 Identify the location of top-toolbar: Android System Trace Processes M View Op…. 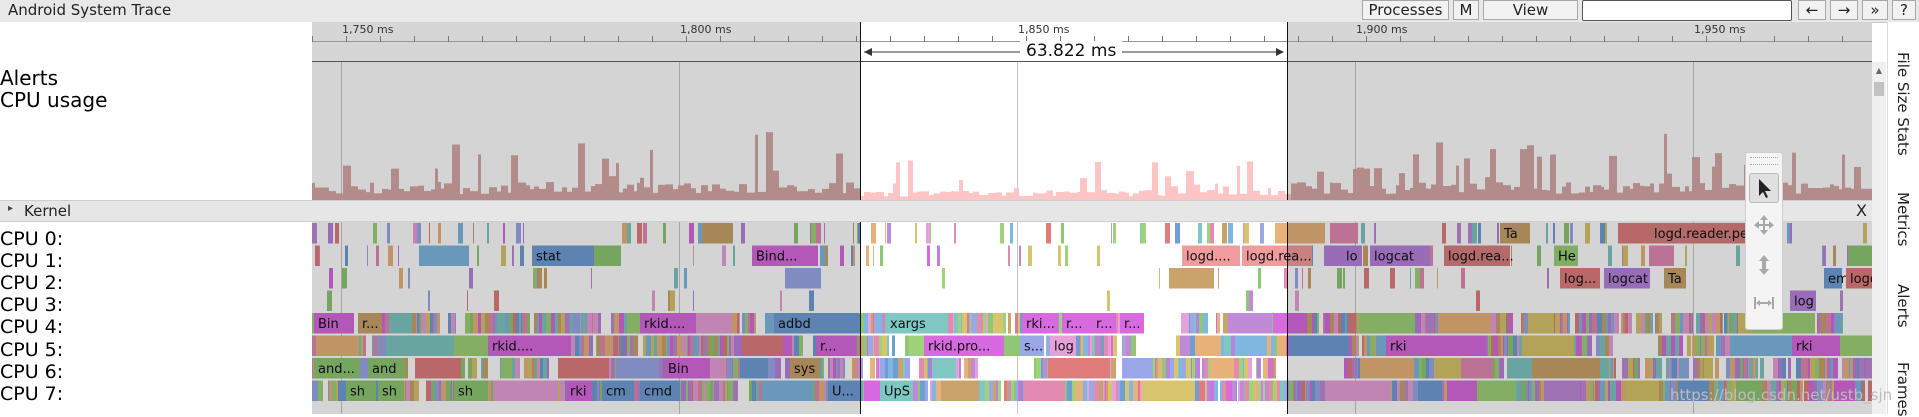
(959, 19).